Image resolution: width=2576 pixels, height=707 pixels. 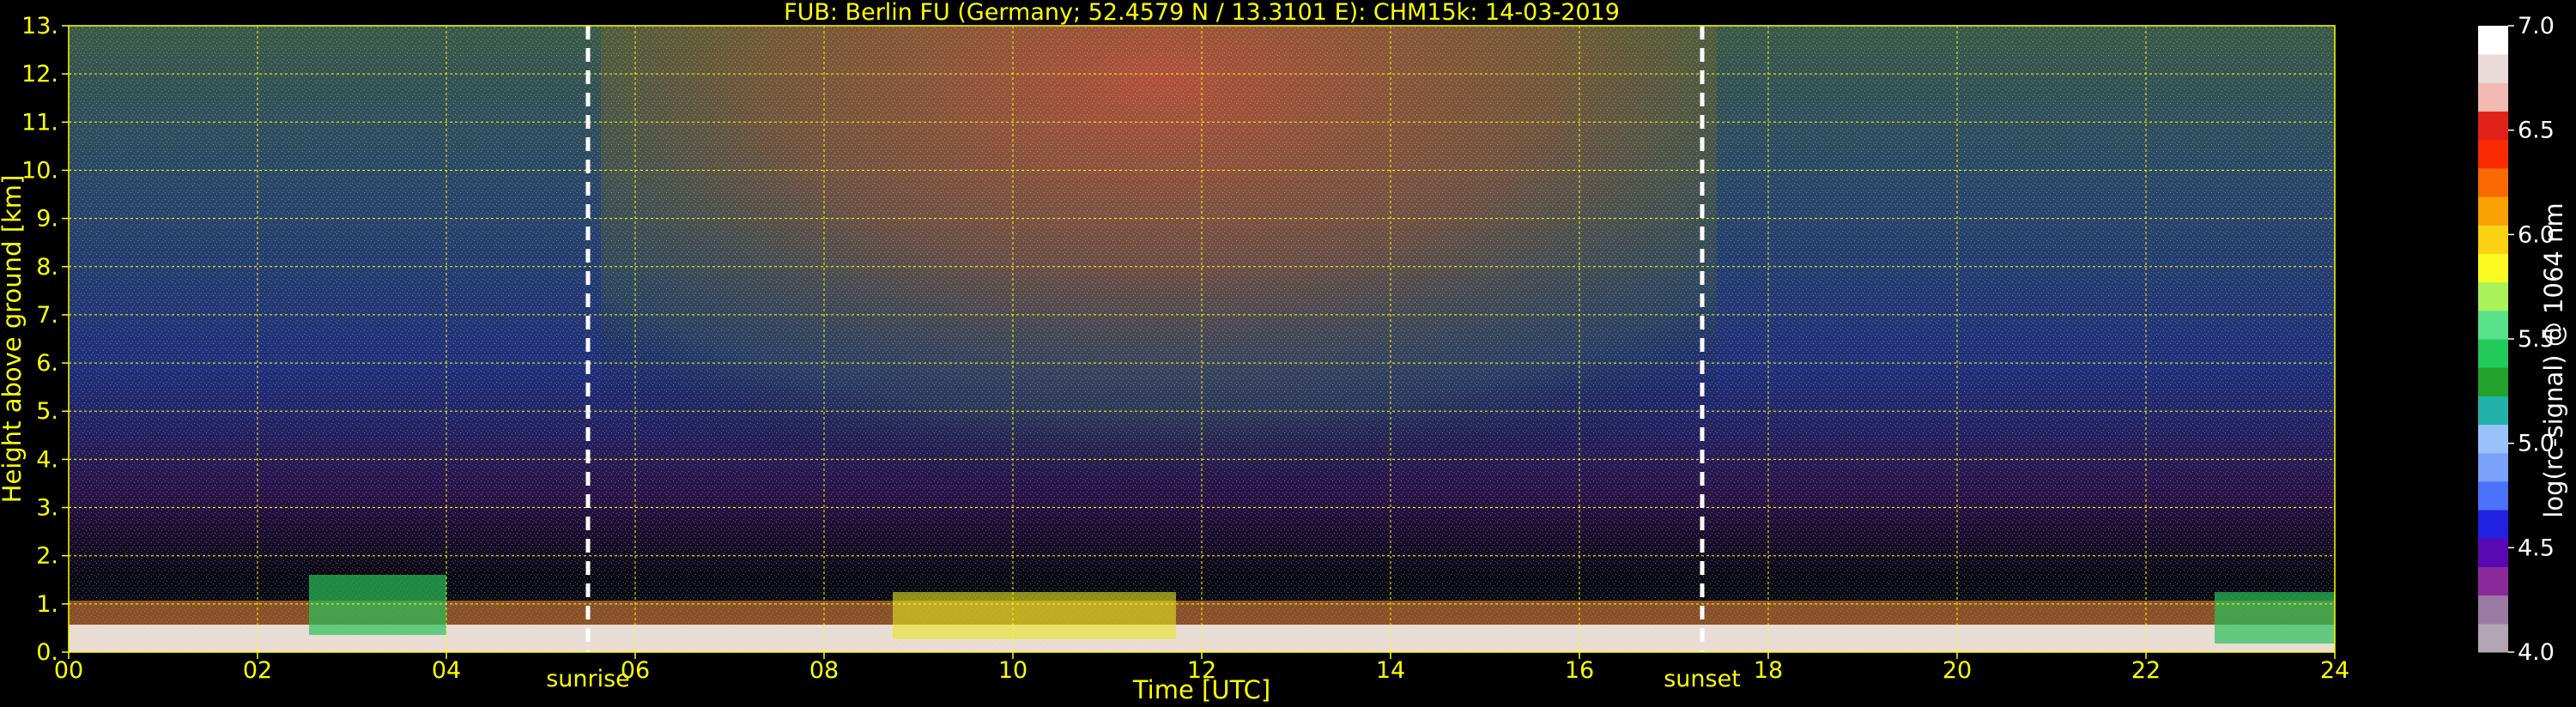 What do you see at coordinates (47, 604) in the screenshot?
I see `y-tick-label: 1.` at bounding box center [47, 604].